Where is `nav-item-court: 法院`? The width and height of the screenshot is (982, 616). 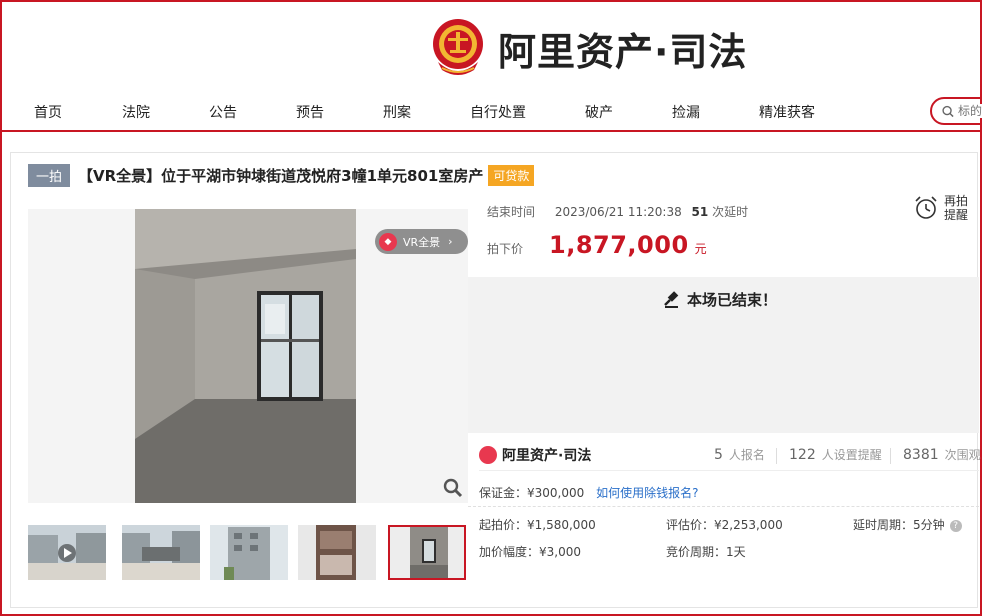
nav-item-court: 法院 is located at coordinates (136, 112).